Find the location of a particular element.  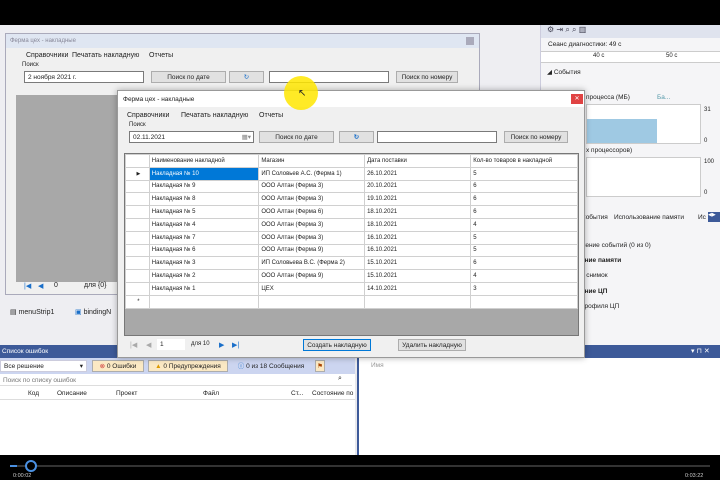

col-invoice-name: Наименование накладной is located at coordinates (204, 161).